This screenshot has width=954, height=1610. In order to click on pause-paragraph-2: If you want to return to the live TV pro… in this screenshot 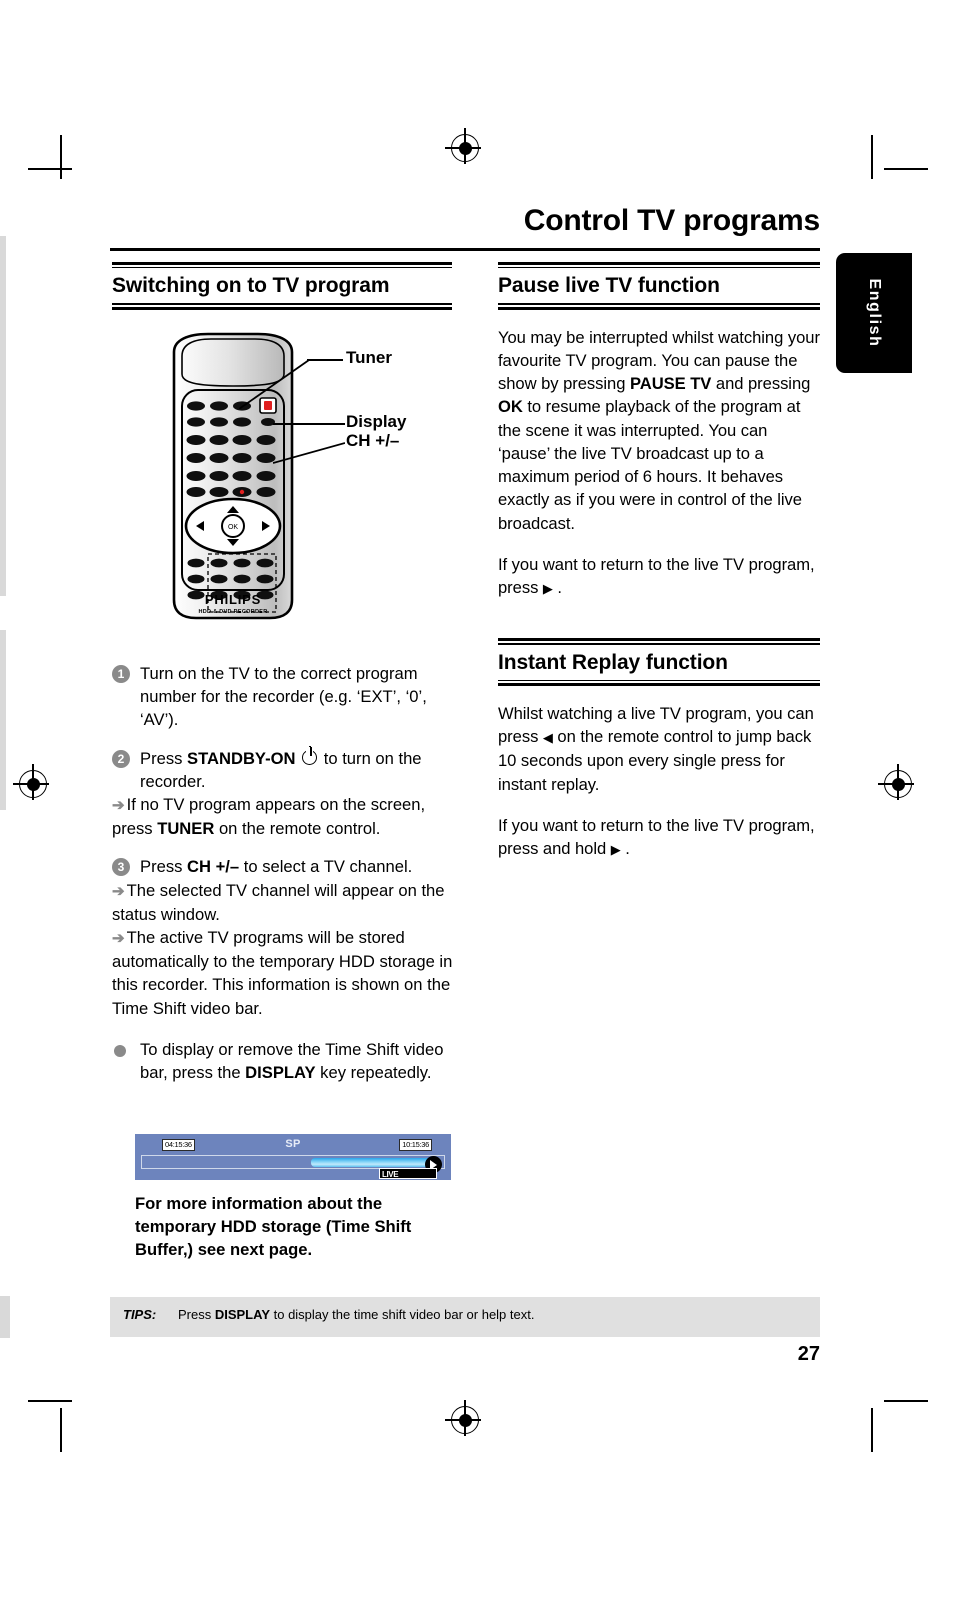, I will do `click(659, 576)`.